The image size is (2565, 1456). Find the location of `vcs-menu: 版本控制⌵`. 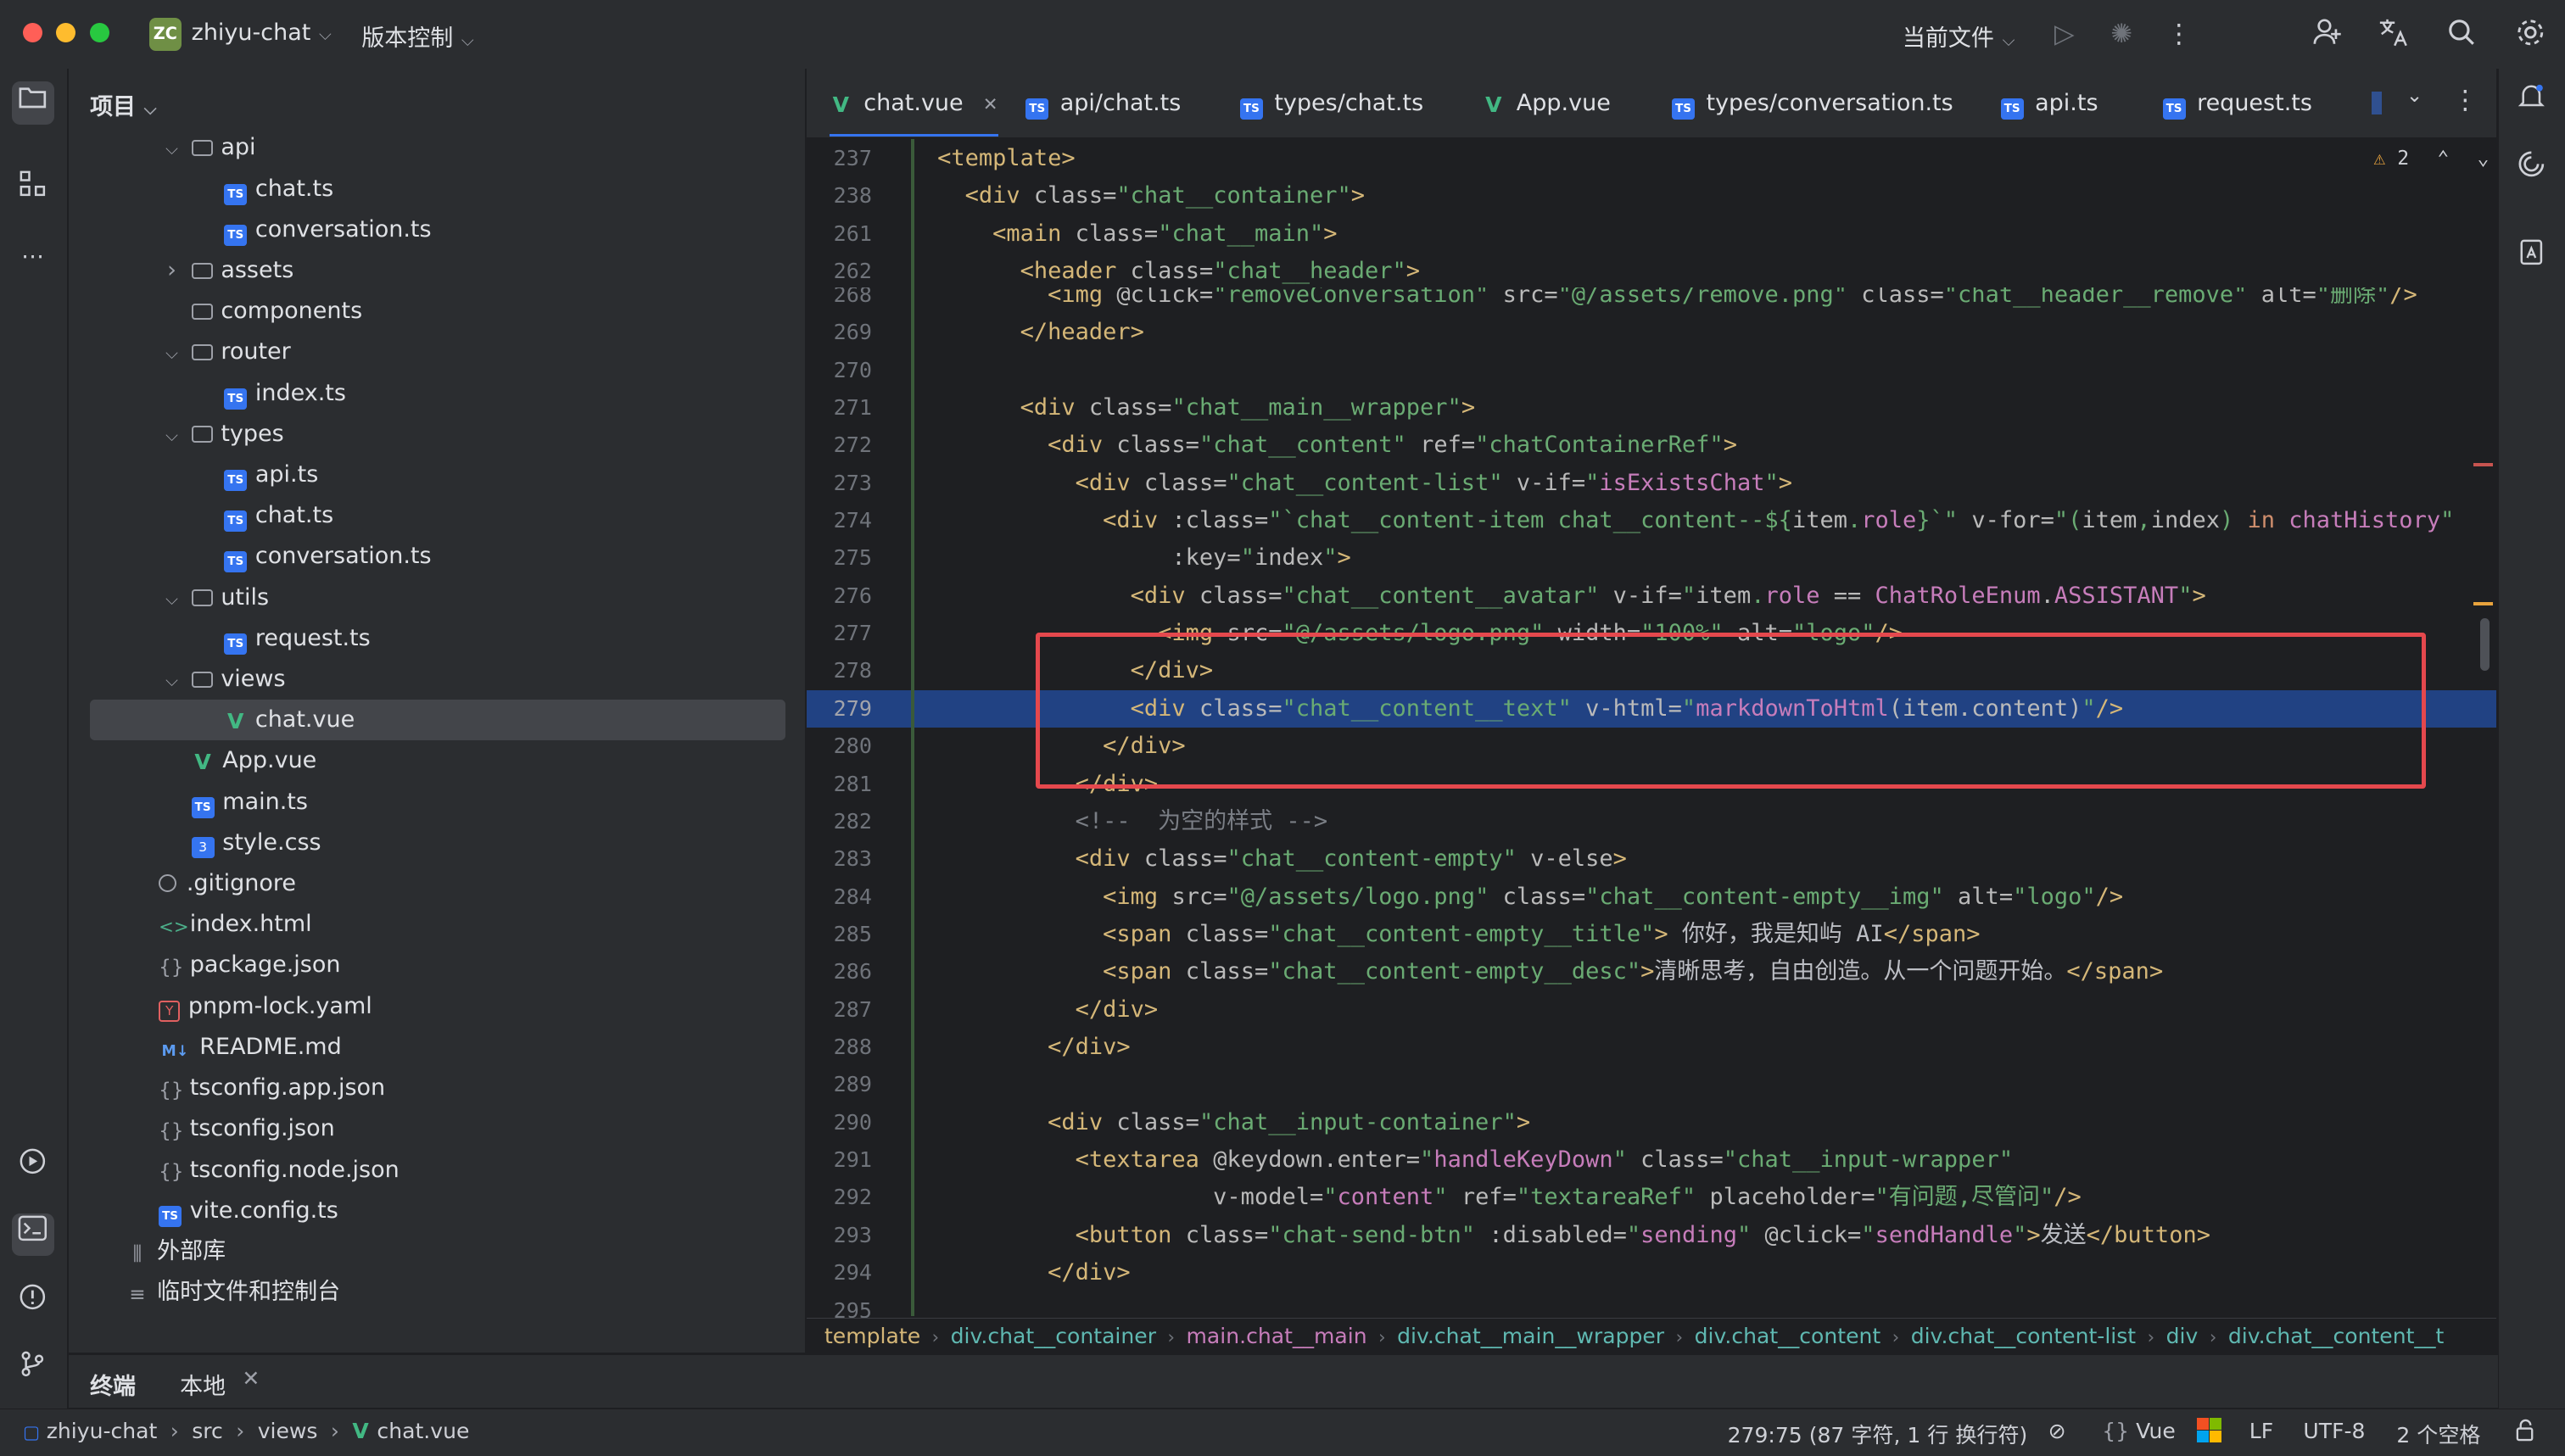

vcs-menu: 版本控制⌵ is located at coordinates (417, 36).